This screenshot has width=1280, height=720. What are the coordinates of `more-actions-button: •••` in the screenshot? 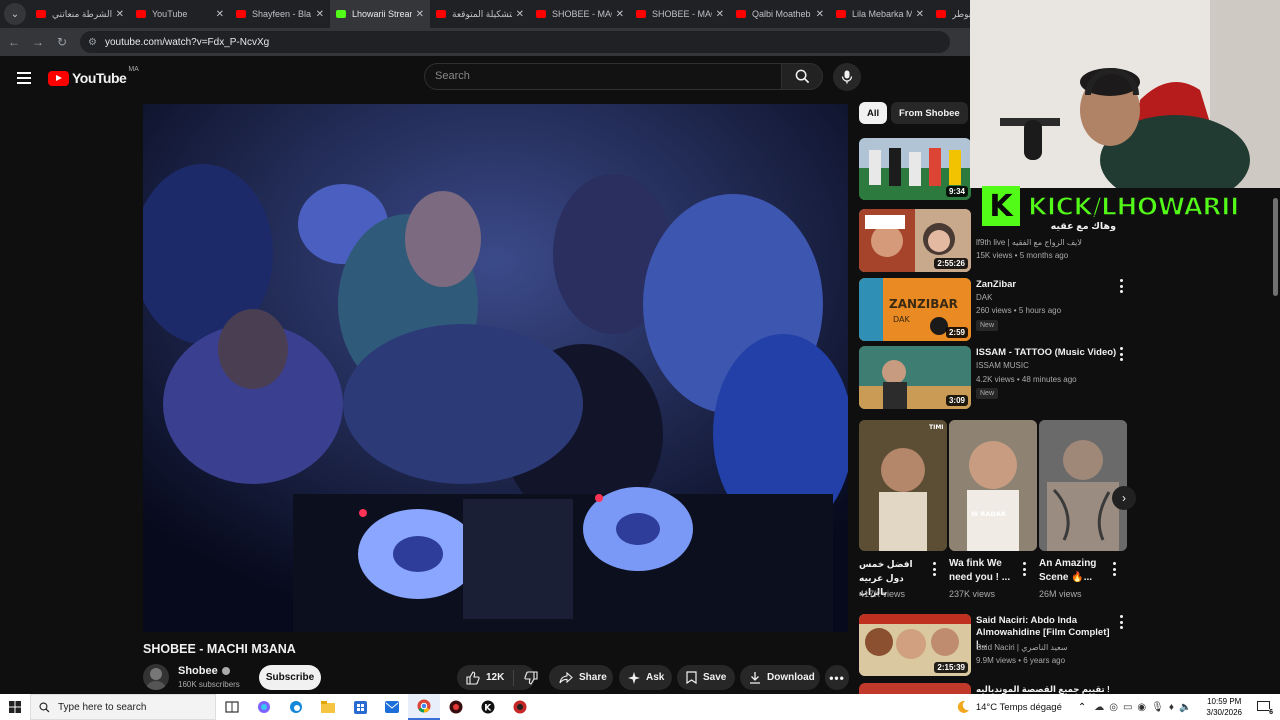 It's located at (837, 677).